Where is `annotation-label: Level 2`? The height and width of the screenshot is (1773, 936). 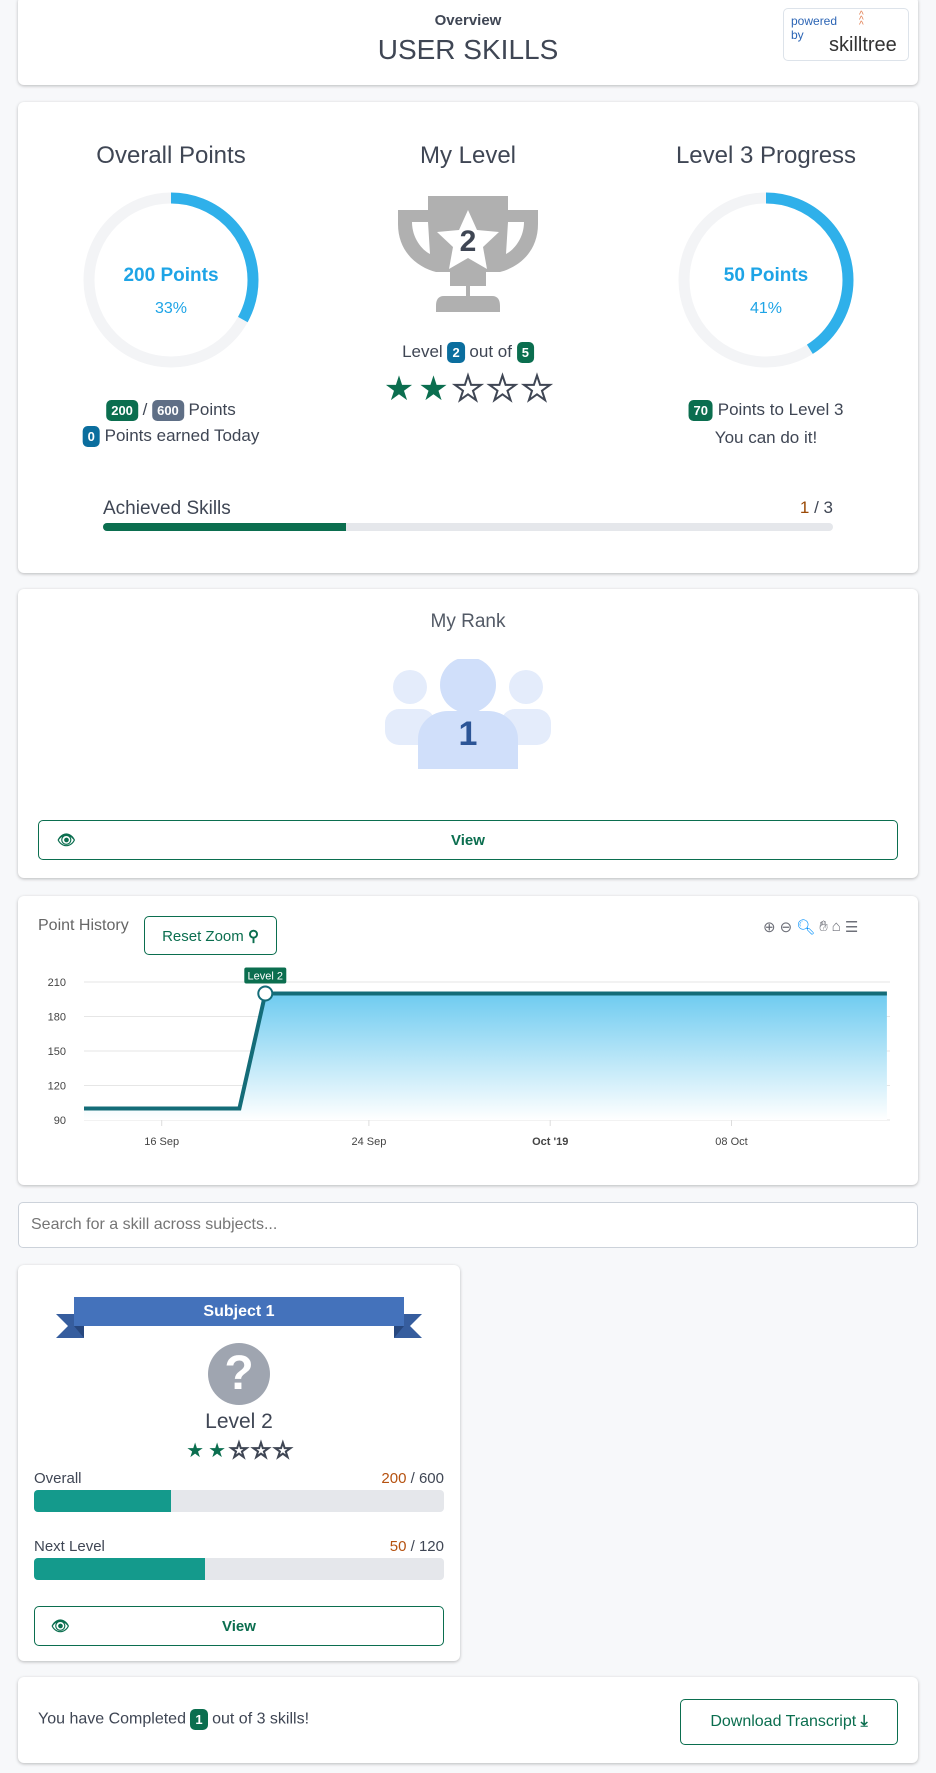
annotation-label: Level 2 is located at coordinates (265, 977).